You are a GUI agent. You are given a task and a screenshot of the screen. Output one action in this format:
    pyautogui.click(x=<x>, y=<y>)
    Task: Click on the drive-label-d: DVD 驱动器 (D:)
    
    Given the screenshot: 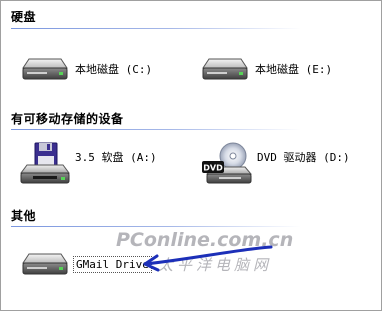 What is the action you would take?
    pyautogui.click(x=303, y=157)
    